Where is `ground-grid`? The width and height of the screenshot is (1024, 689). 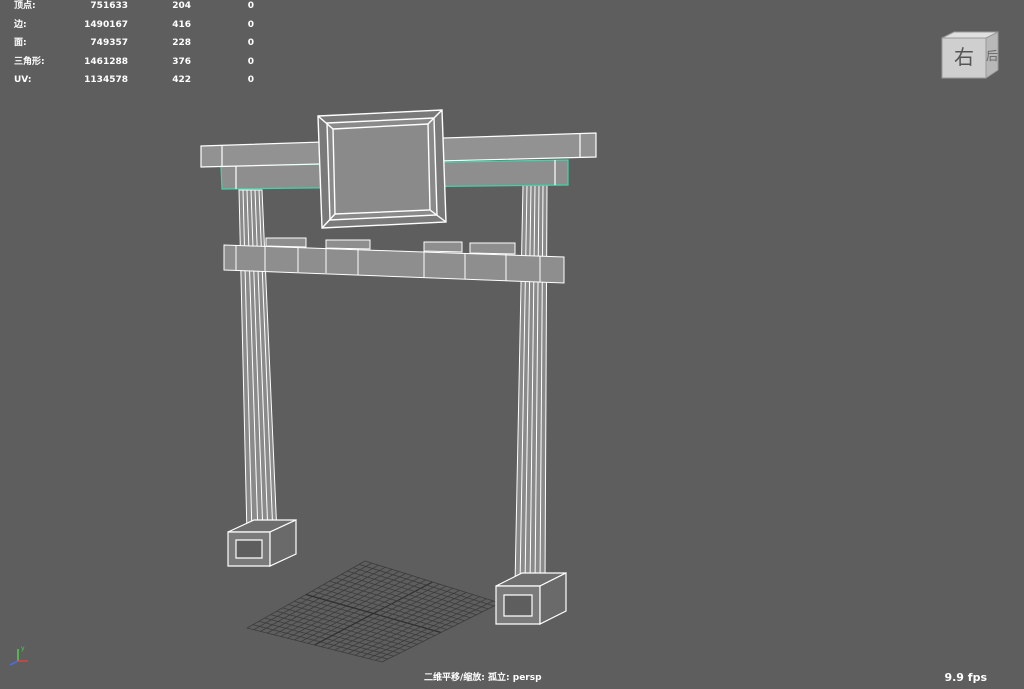
ground-grid is located at coordinates (373, 611).